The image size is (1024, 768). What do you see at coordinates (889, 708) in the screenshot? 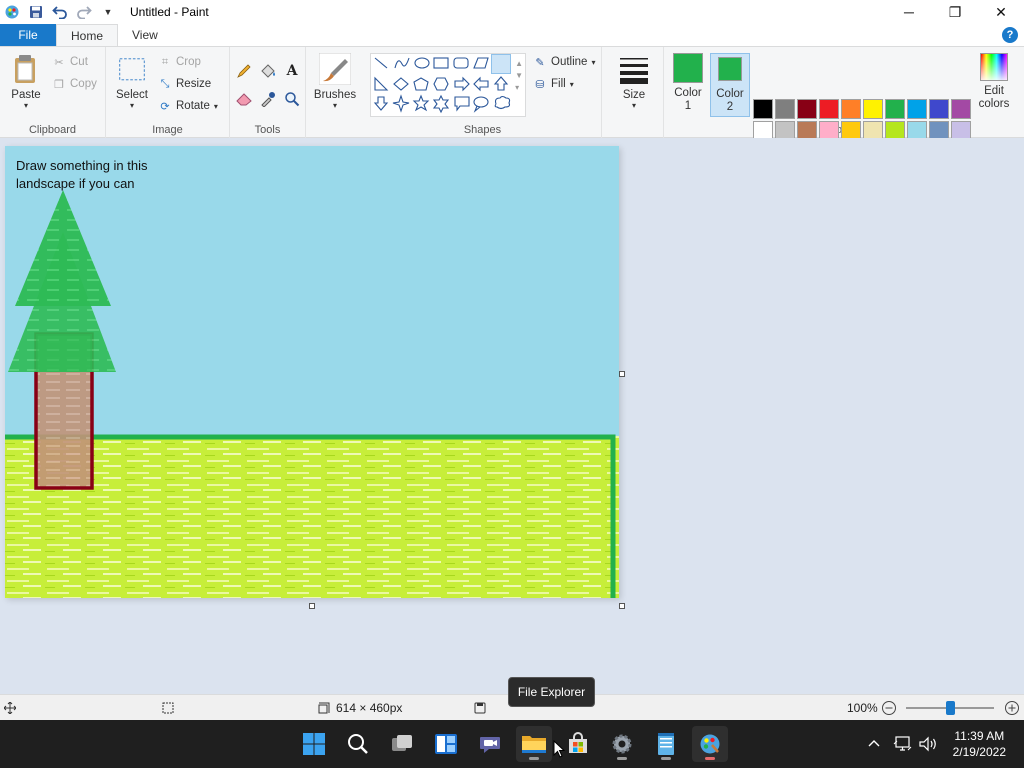
I see `zoom-out-icon` at bounding box center [889, 708].